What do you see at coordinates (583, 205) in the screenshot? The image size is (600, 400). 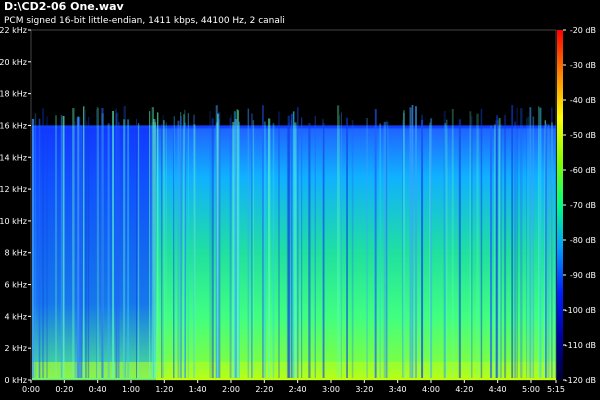 I see `db-tick-label: -70 dB` at bounding box center [583, 205].